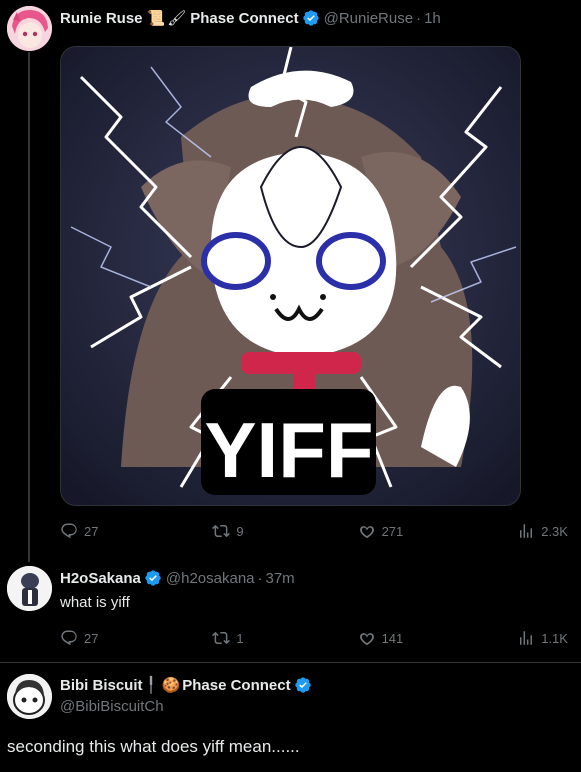 The image size is (581, 772). I want to click on retweet-button: 9, so click(228, 531).